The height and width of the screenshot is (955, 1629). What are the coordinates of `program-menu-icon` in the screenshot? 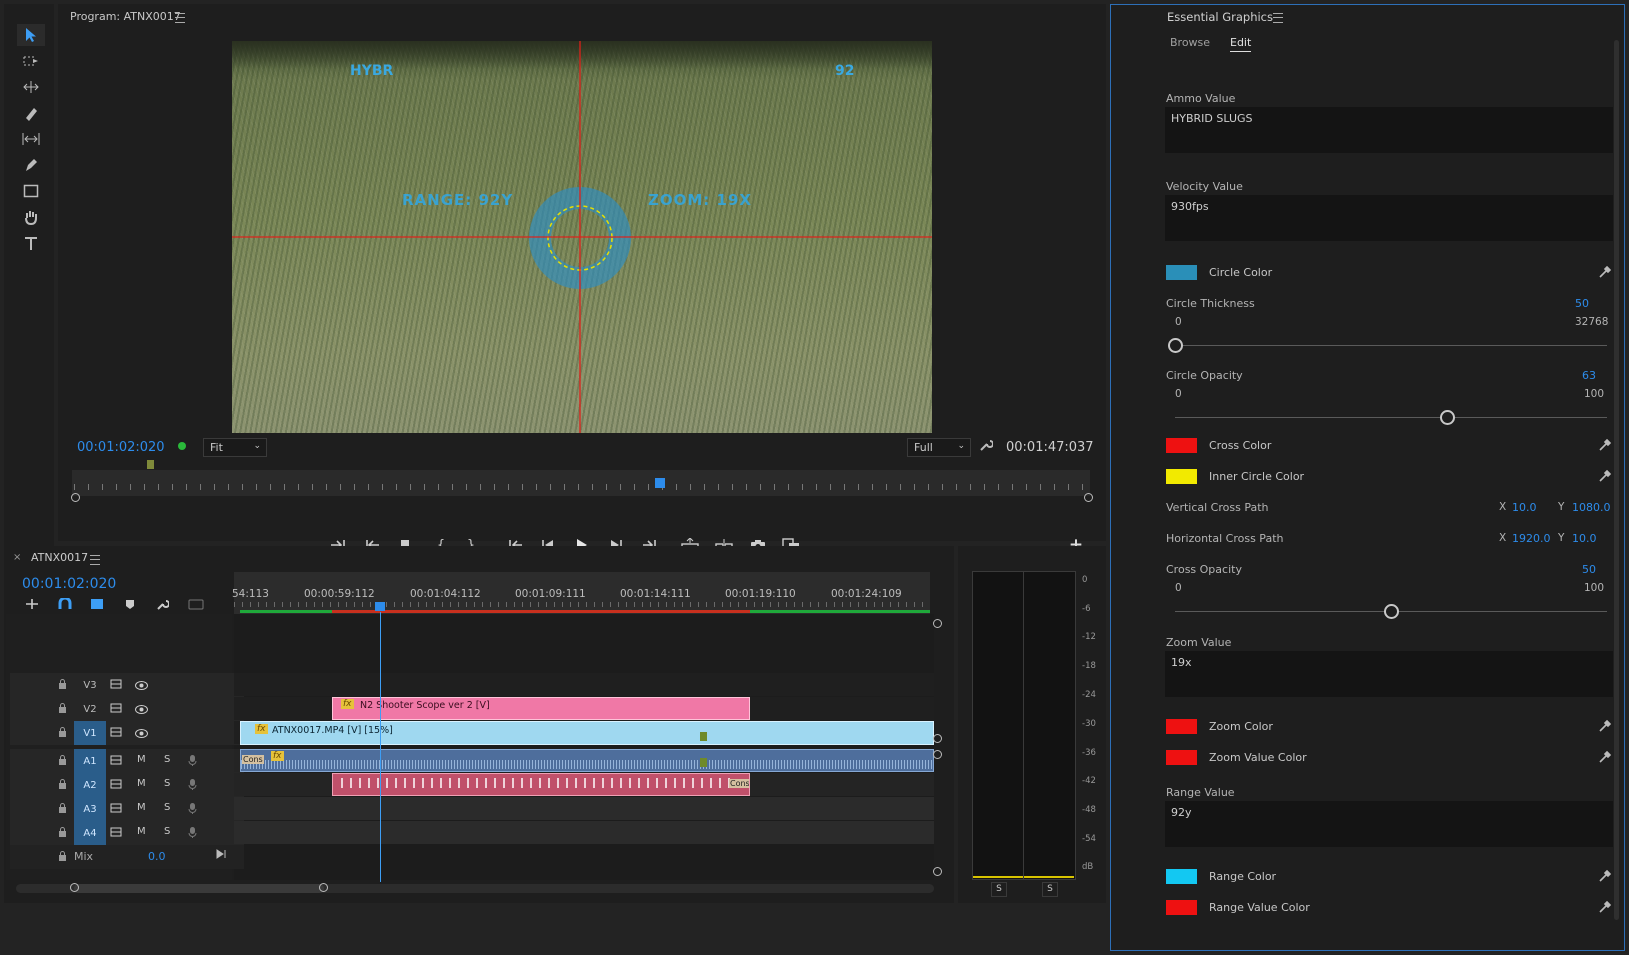 It's located at (180, 18).